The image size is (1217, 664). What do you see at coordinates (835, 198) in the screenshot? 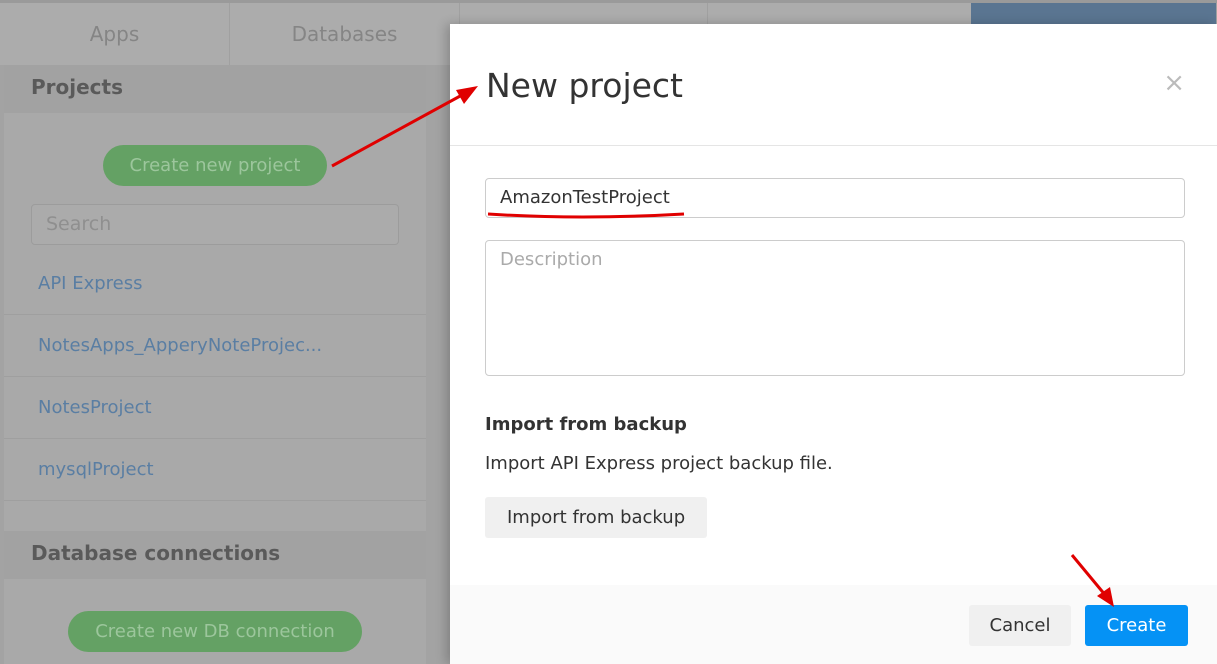
I see `project-name-input: AmazonTestProject` at bounding box center [835, 198].